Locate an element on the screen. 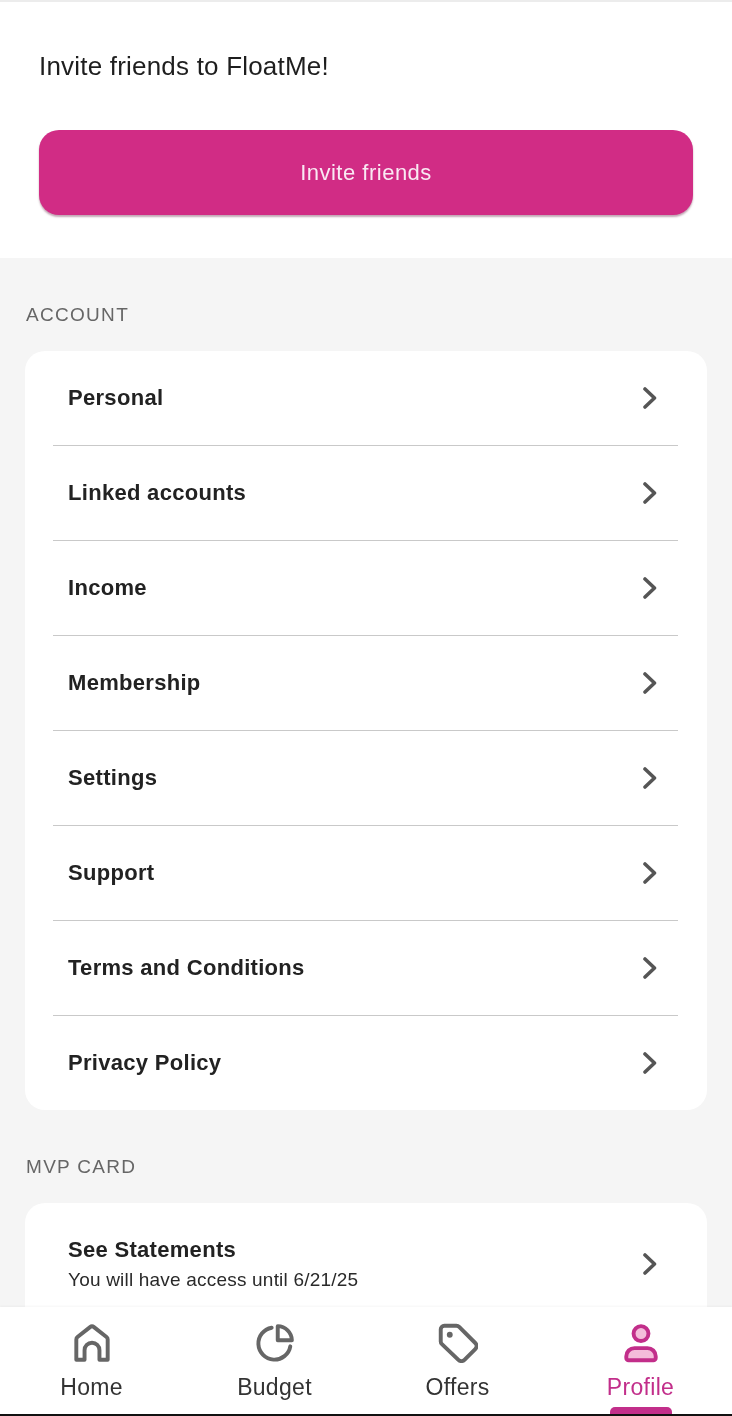 The height and width of the screenshot is (1416, 732). menu-item: Settings is located at coordinates (365, 778).